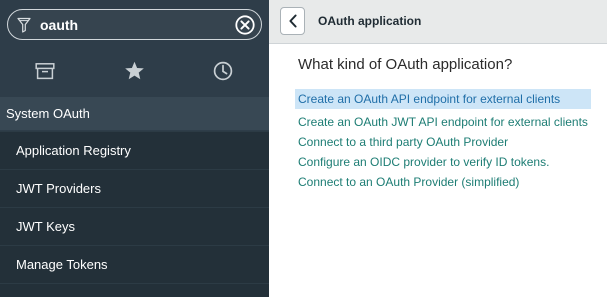 Image resolution: width=607 pixels, height=297 pixels. I want to click on clear-filter-icon, so click(245, 25).